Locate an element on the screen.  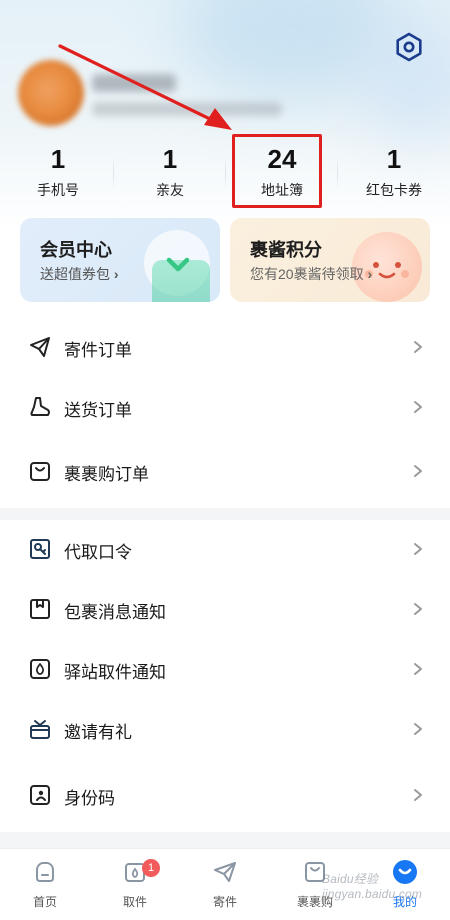
stat-phone-label: 手机号 is located at coordinates (58, 190).